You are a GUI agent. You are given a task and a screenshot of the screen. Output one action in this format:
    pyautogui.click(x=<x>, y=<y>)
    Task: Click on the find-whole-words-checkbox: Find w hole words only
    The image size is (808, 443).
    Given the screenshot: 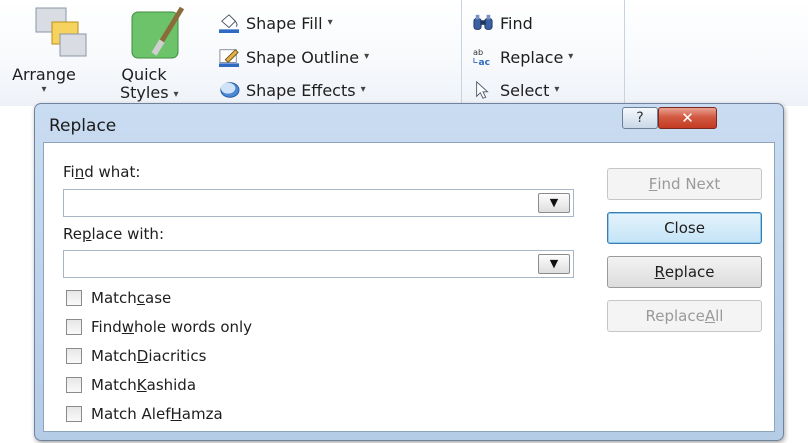 What is the action you would take?
    pyautogui.click(x=159, y=327)
    